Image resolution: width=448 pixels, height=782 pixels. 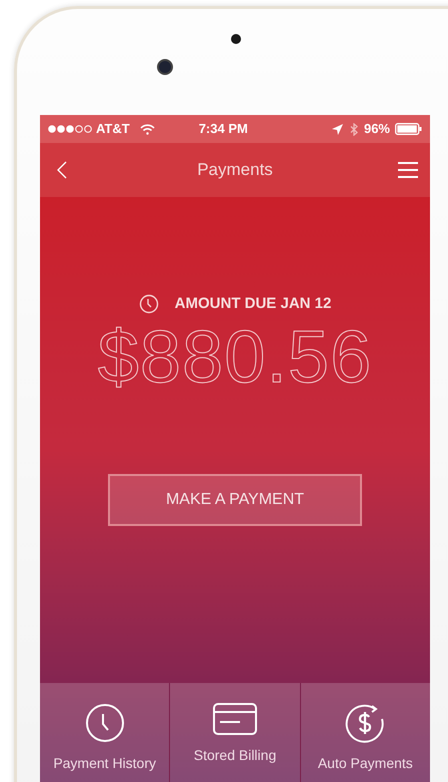 What do you see at coordinates (113, 129) in the screenshot?
I see `carrier-name: AT&T` at bounding box center [113, 129].